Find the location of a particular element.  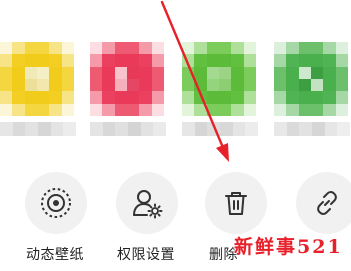

app-icon-red is located at coordinates (127, 79).